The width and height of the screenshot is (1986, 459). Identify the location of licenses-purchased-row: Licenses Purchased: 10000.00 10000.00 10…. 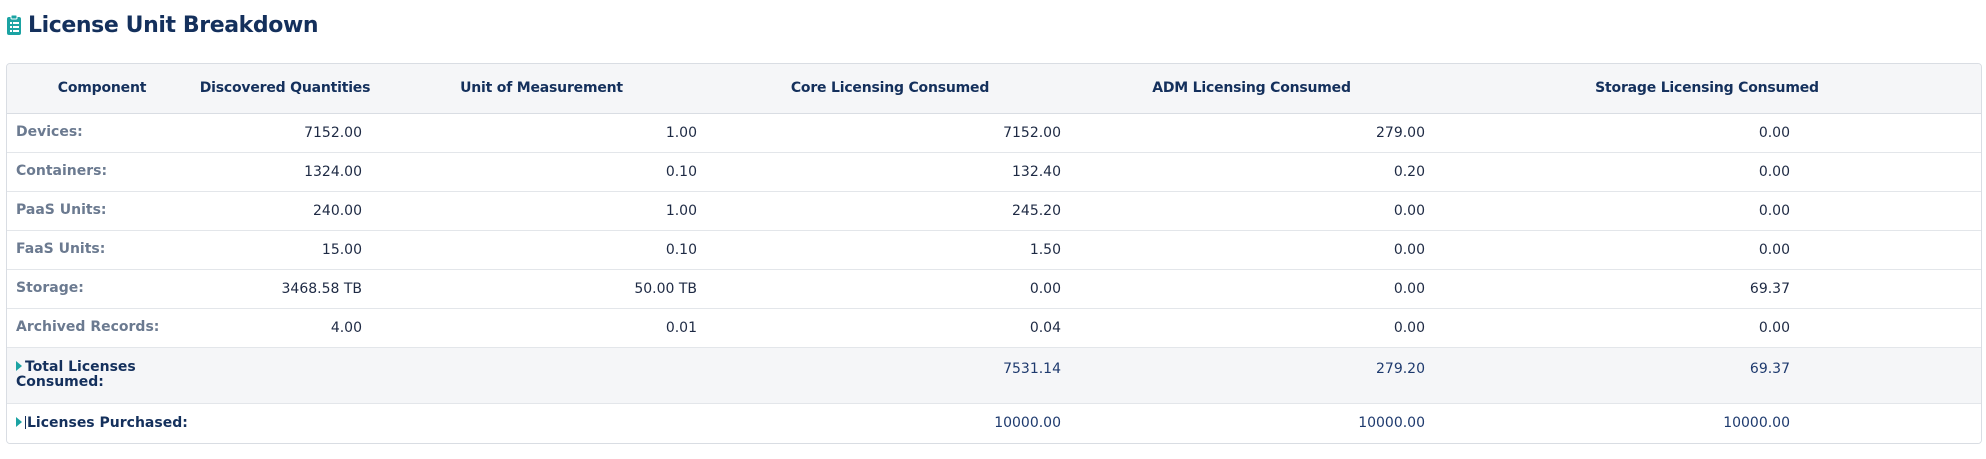
(994, 423).